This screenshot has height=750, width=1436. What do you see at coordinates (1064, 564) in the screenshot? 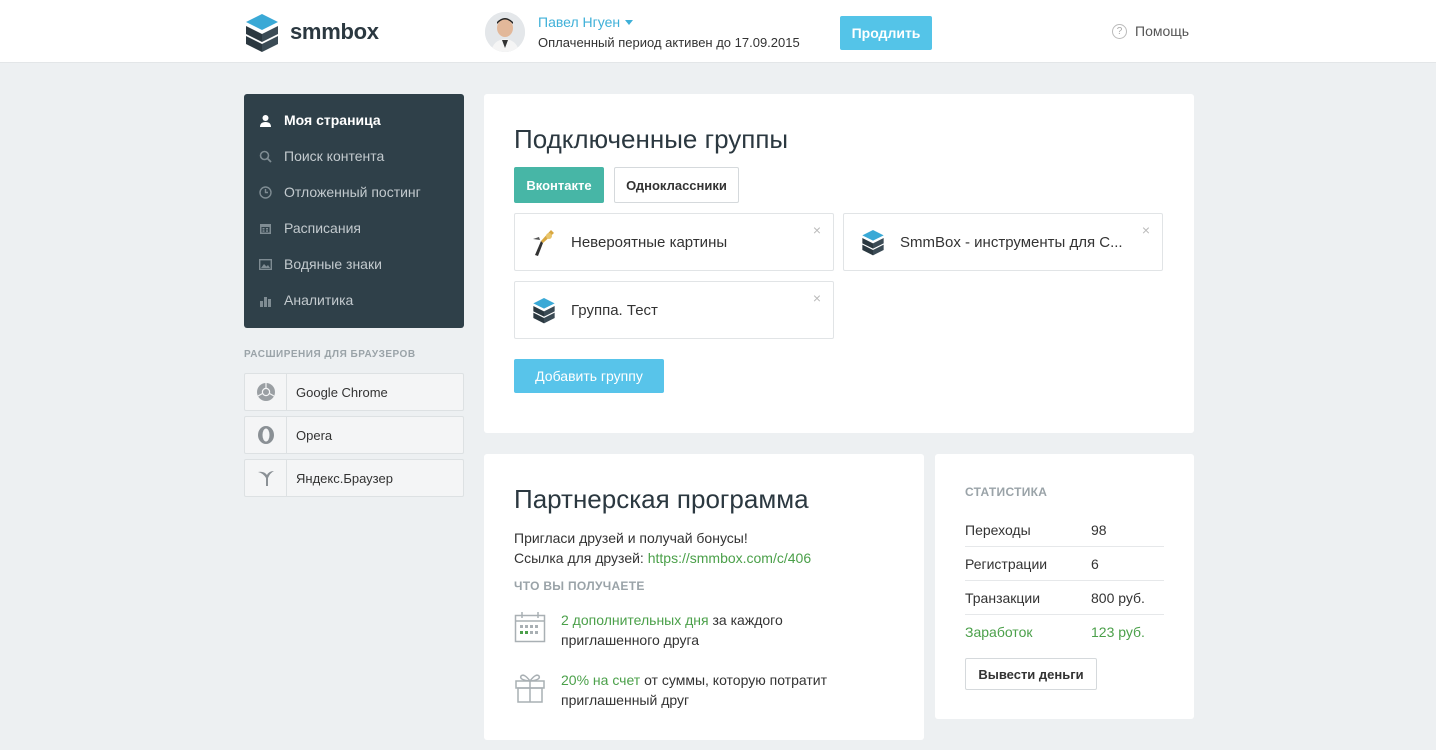
I see `stat-row: Регистрации 6` at bounding box center [1064, 564].